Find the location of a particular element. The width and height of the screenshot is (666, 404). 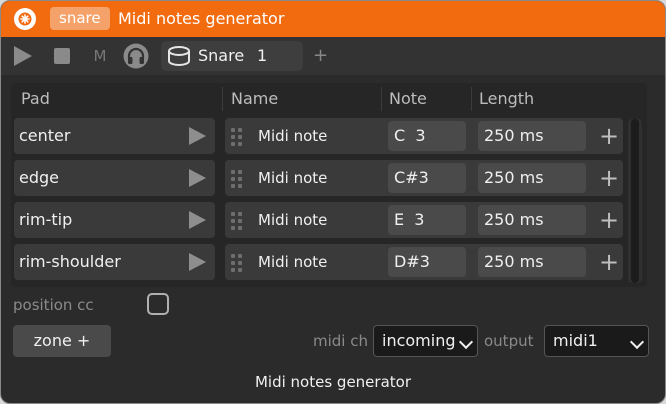

position-cc-label: position cc is located at coordinates (53, 305).